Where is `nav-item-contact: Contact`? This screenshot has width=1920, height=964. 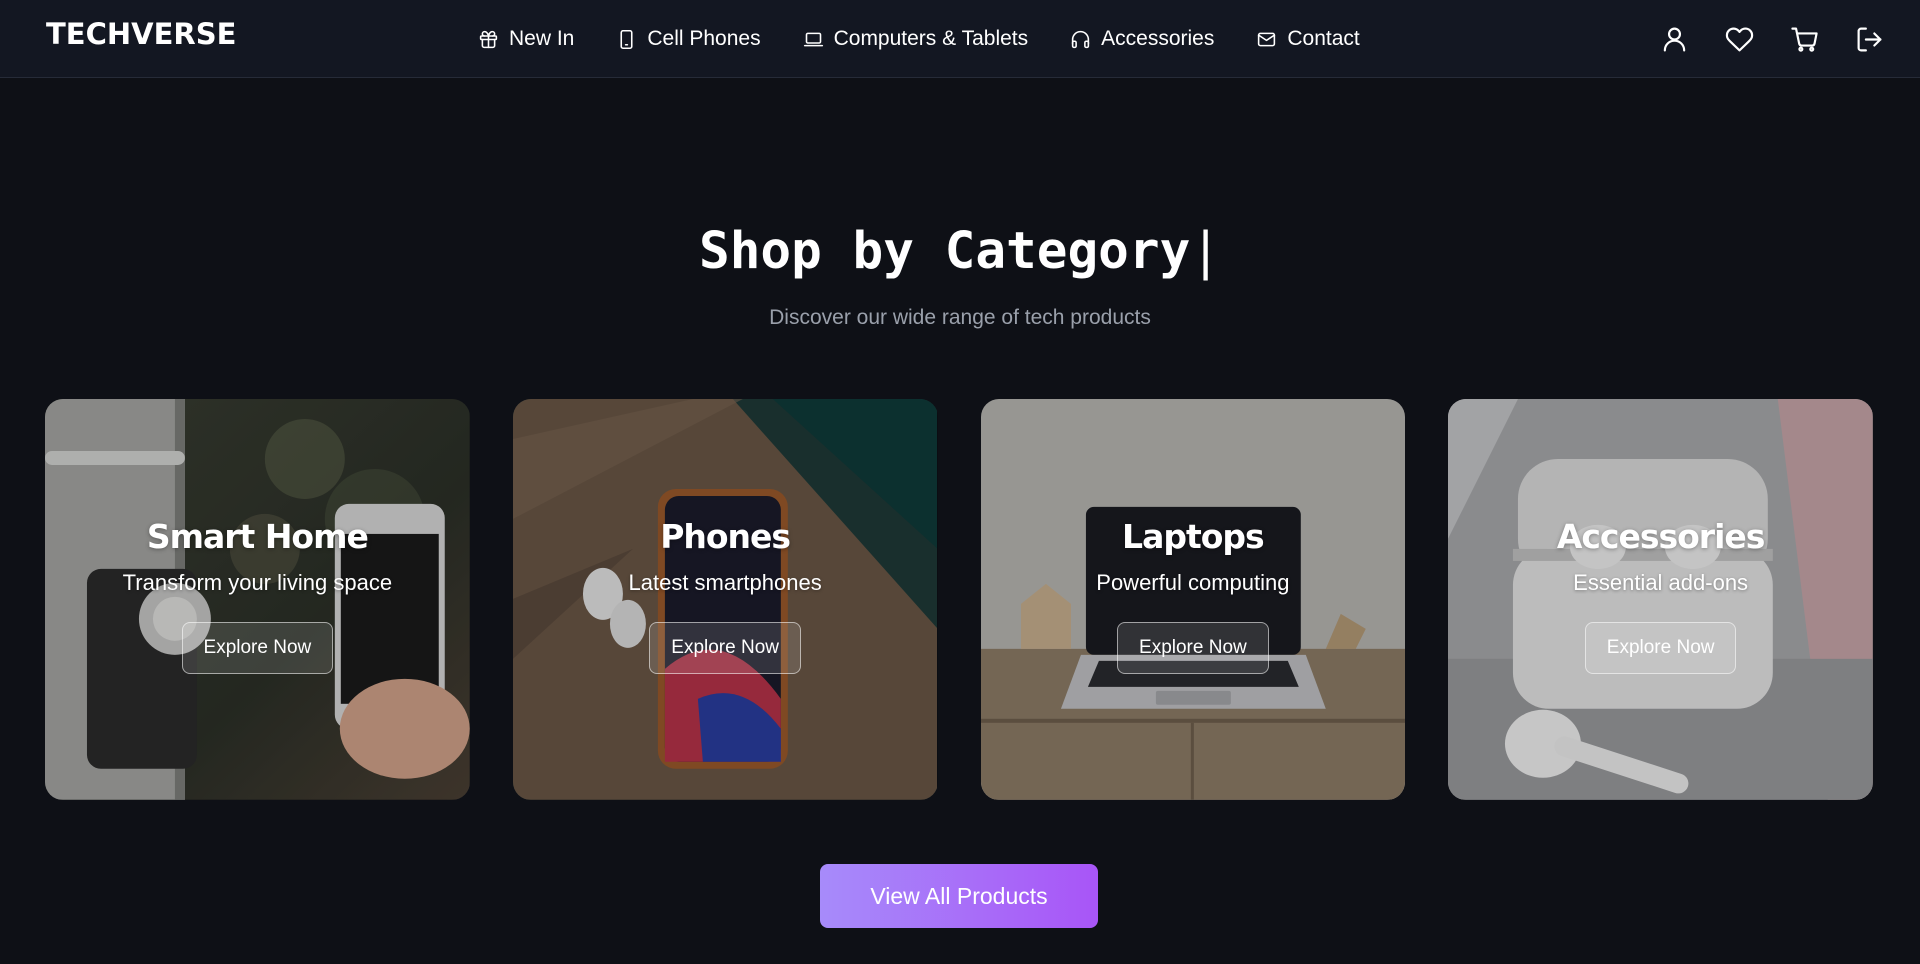
nav-item-contact: Contact is located at coordinates (1308, 39).